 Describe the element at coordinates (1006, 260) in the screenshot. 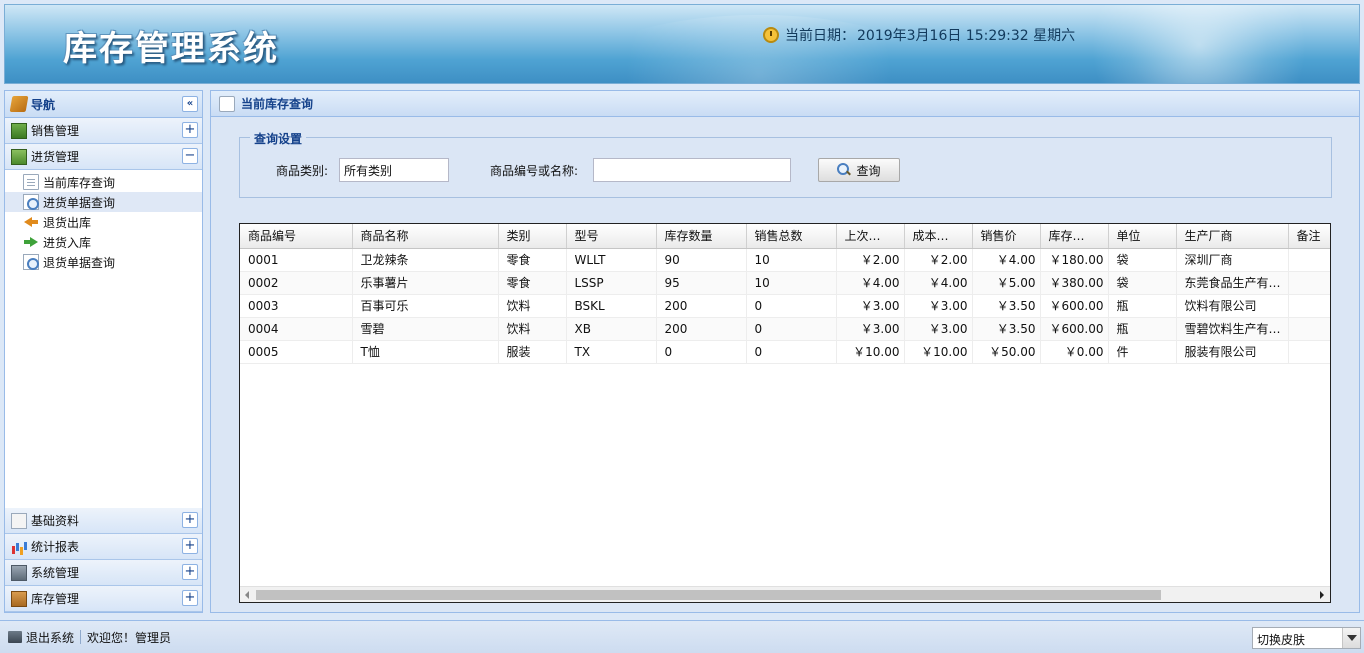

I see `table-cell: ￥4.00` at that location.